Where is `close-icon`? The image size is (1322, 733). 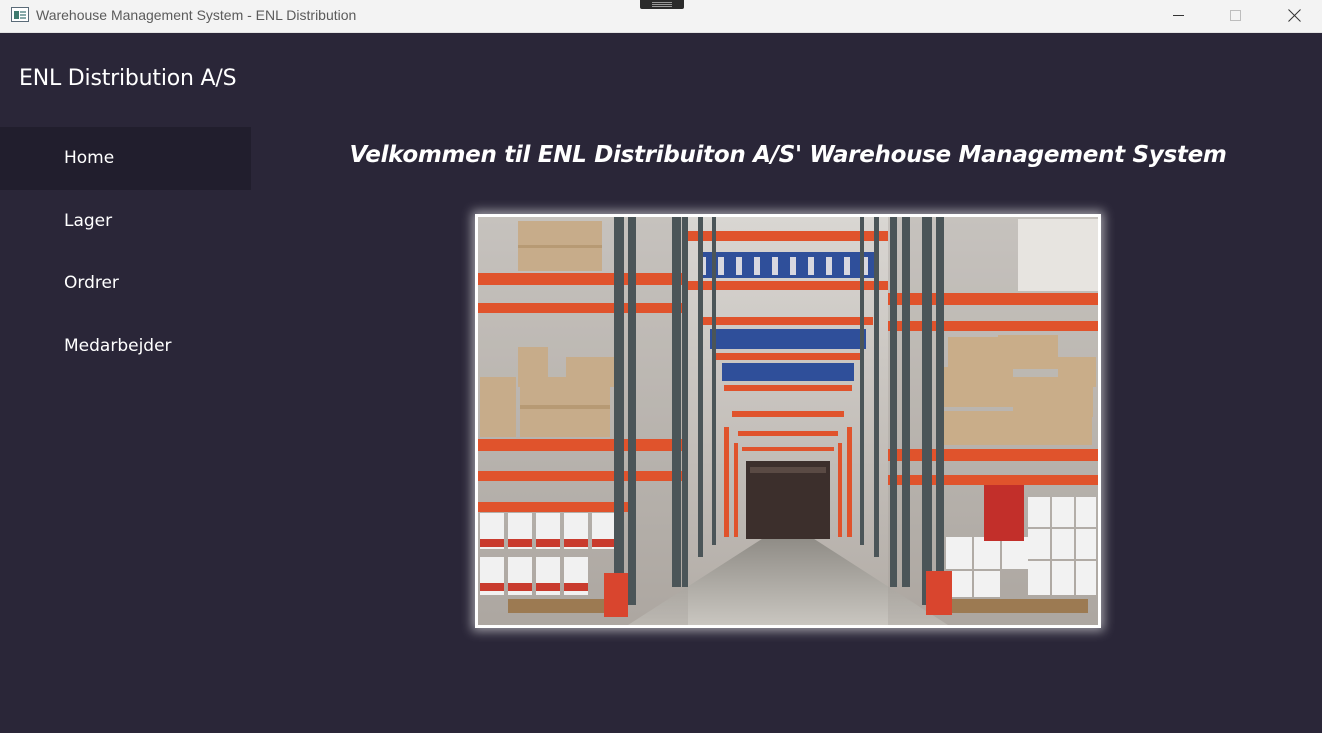
close-icon is located at coordinates (1294, 15).